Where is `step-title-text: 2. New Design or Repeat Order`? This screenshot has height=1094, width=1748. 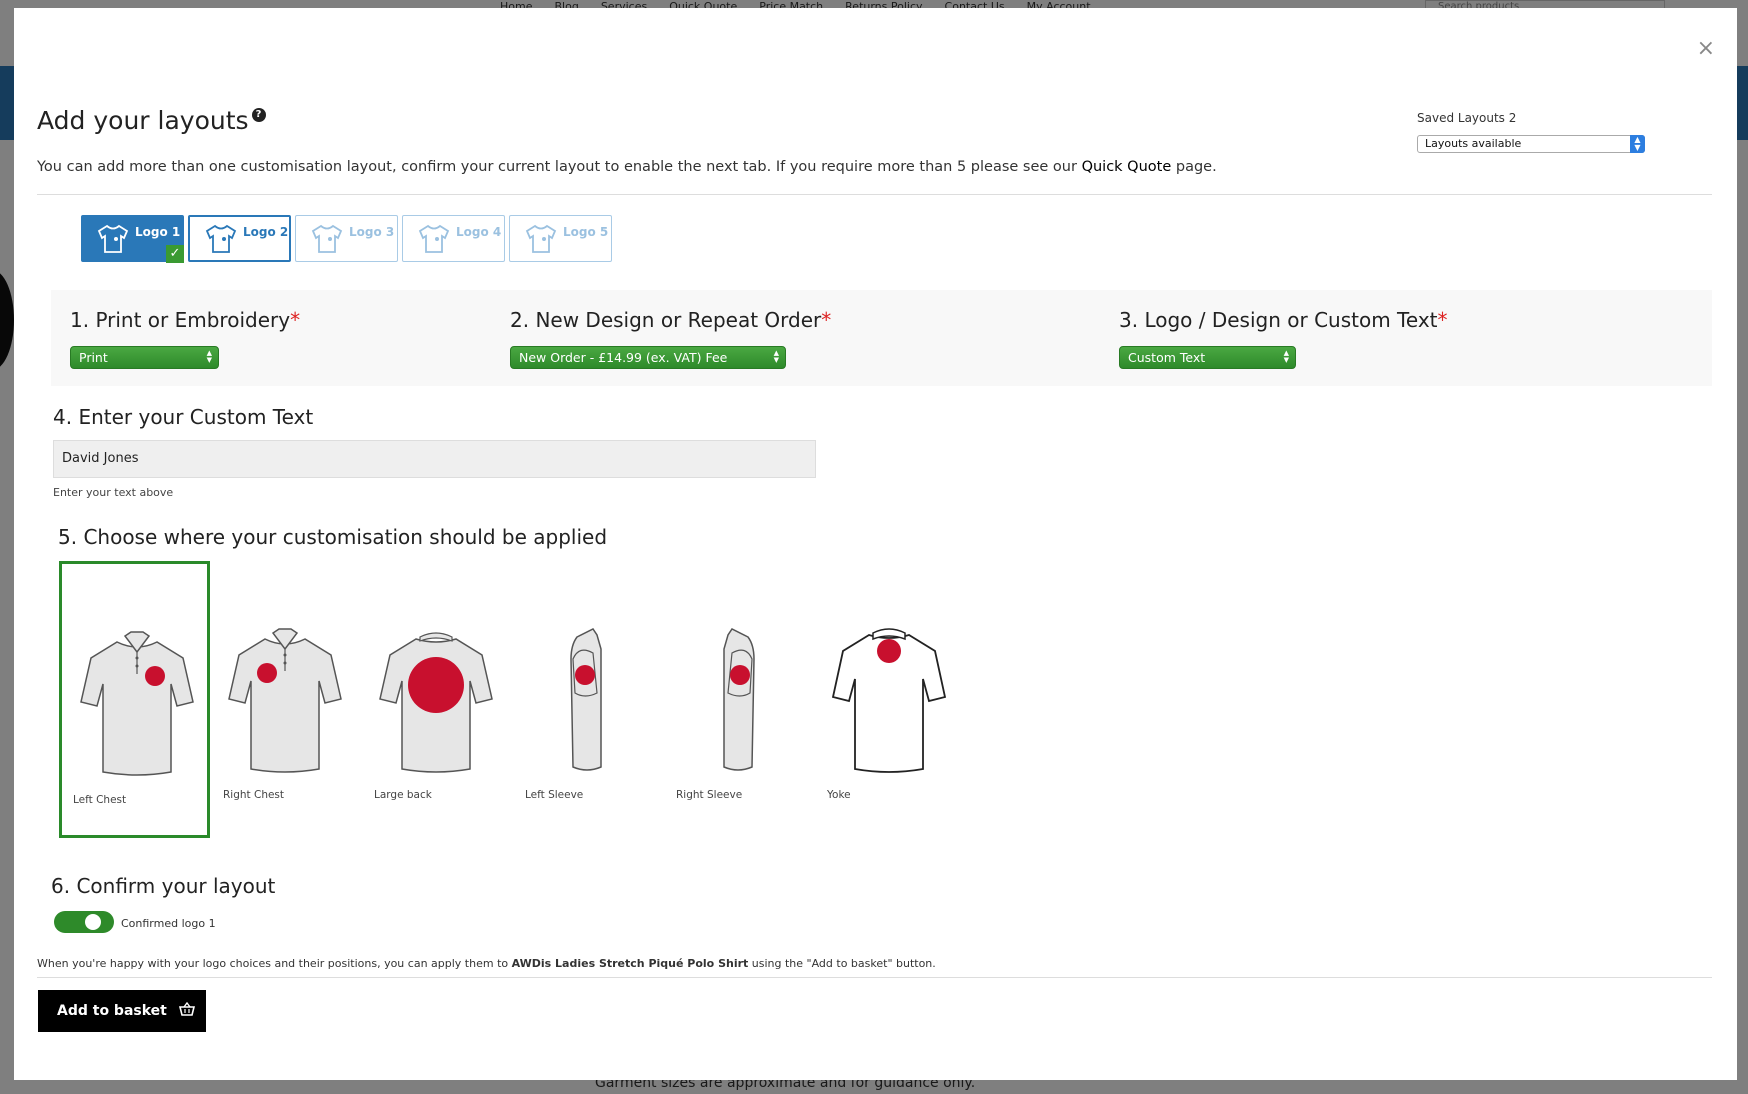
step-title-text: 2. New Design or Repeat Order is located at coordinates (666, 320).